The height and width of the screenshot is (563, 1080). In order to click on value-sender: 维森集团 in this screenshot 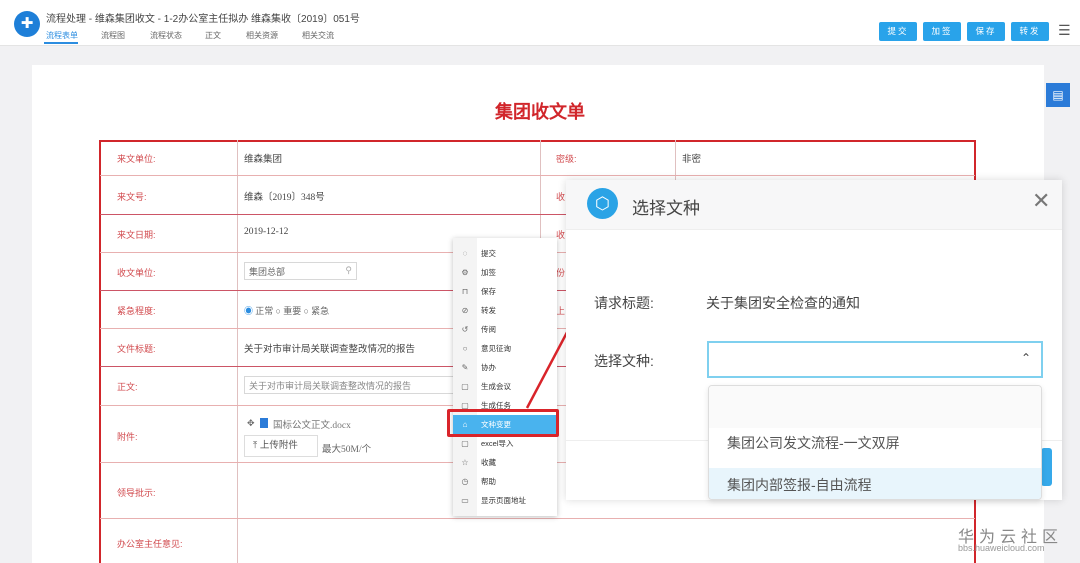, I will do `click(263, 160)`.